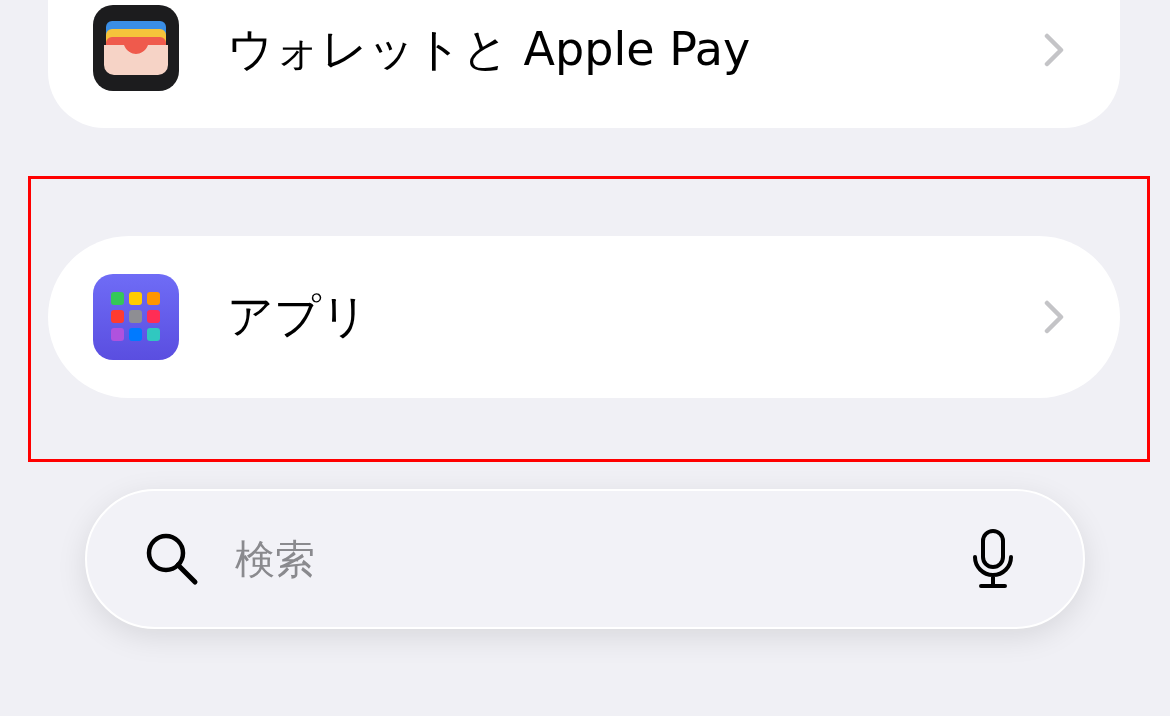 Image resolution: width=1170 pixels, height=716 pixels. I want to click on search-icon, so click(172, 559).